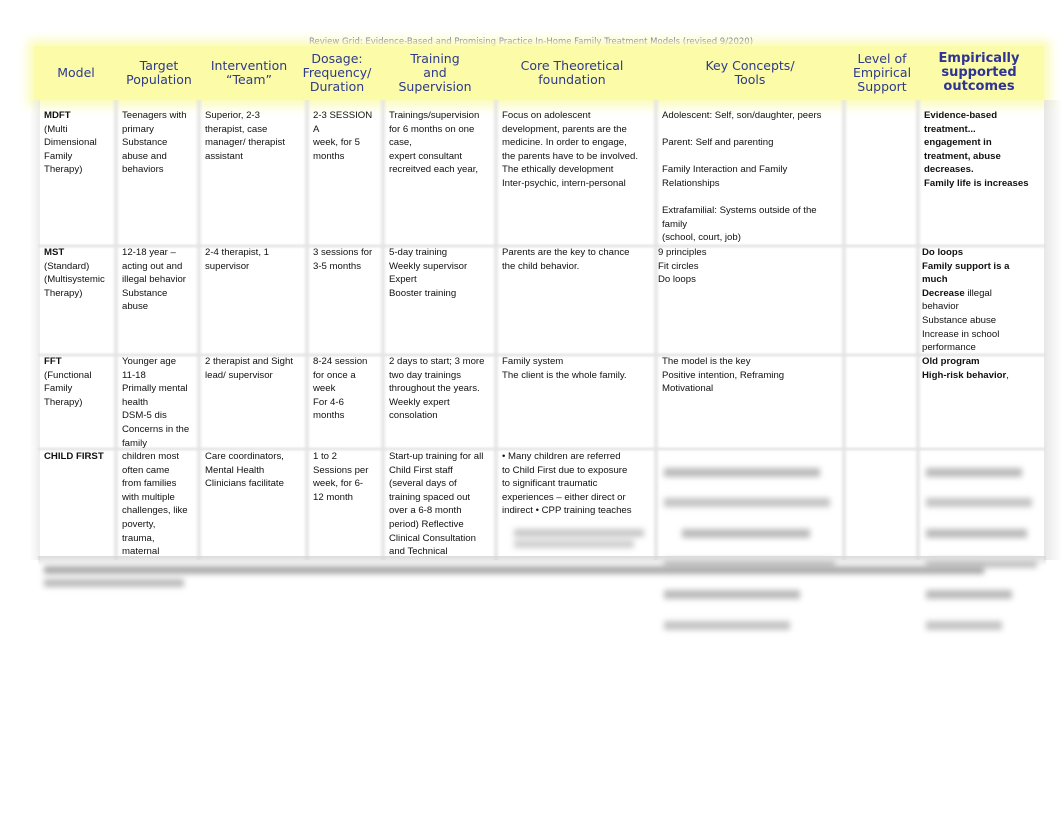  What do you see at coordinates (979, 72) in the screenshot?
I see `header-empirical-outcomes: Empirically supported outcomes` at bounding box center [979, 72].